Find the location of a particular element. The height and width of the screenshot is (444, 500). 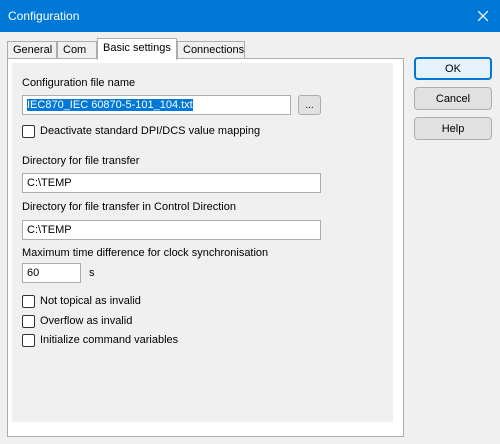

tab-com: Com is located at coordinates (77, 50).